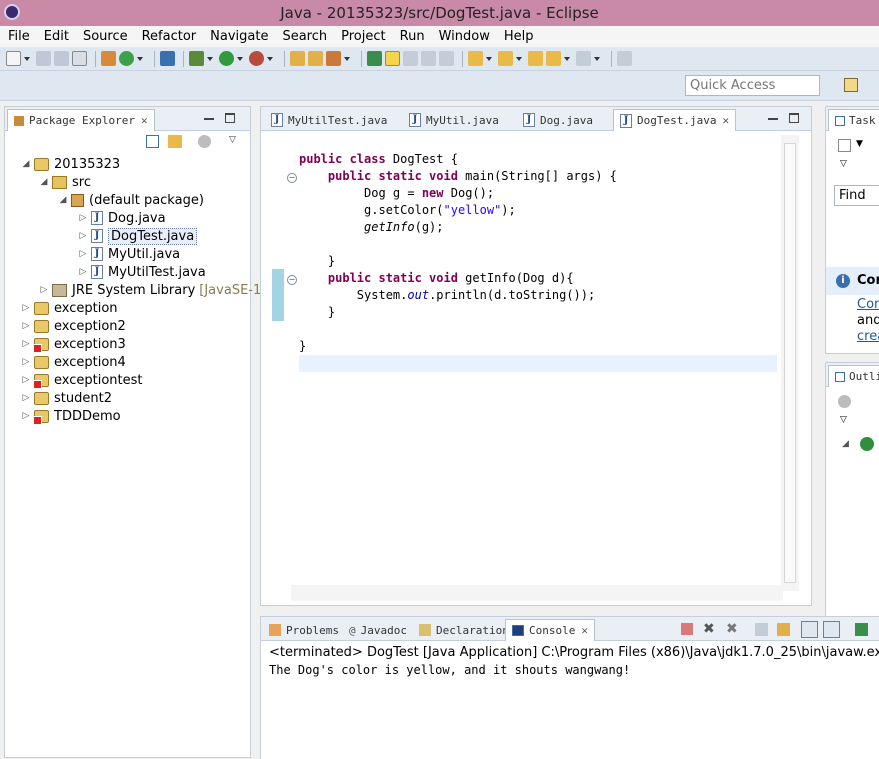  What do you see at coordinates (150, 290) in the screenshot?
I see `tree-item-jre-system-library: ▷ JRE System Library [JavaSE-1` at bounding box center [150, 290].